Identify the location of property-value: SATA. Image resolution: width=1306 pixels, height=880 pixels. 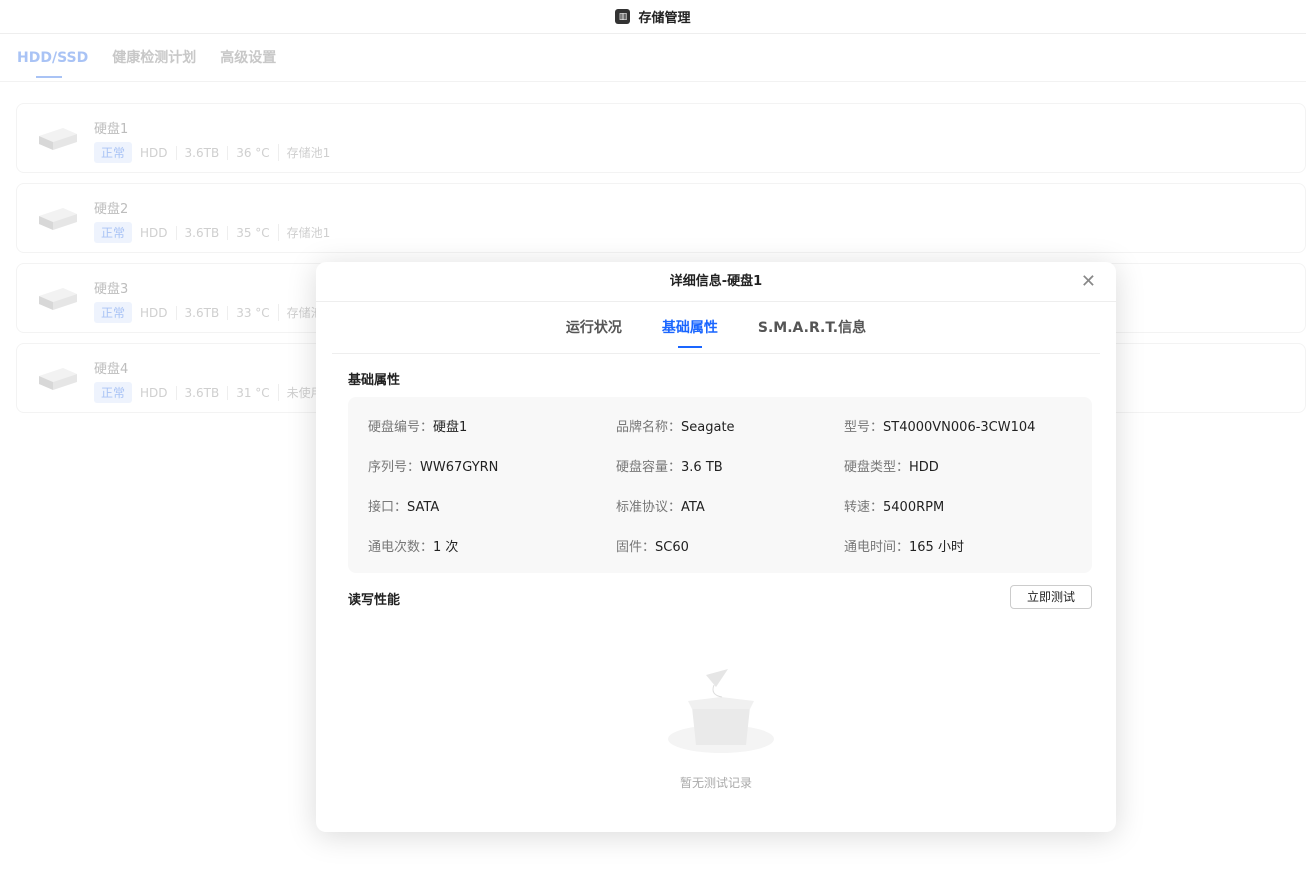
(423, 507).